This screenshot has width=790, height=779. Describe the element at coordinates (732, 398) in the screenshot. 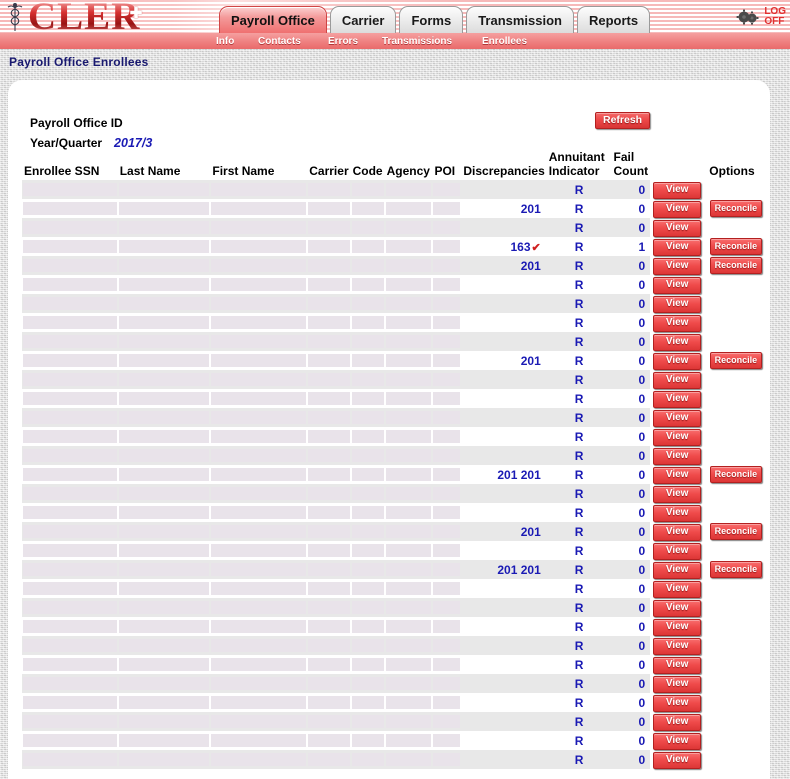

I see `cell-reconcile-action` at that location.